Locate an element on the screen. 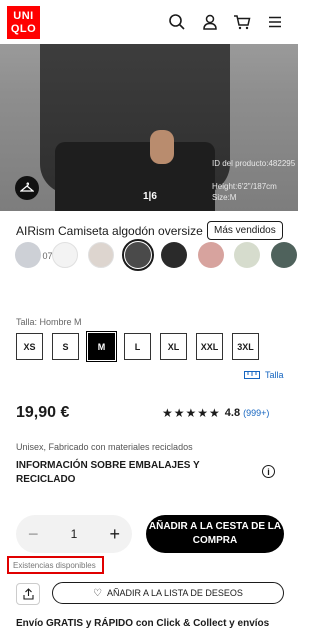 This screenshot has width=320, height=637. product-title: AIRism Camiseta algodón oversize is located at coordinates (109, 231).